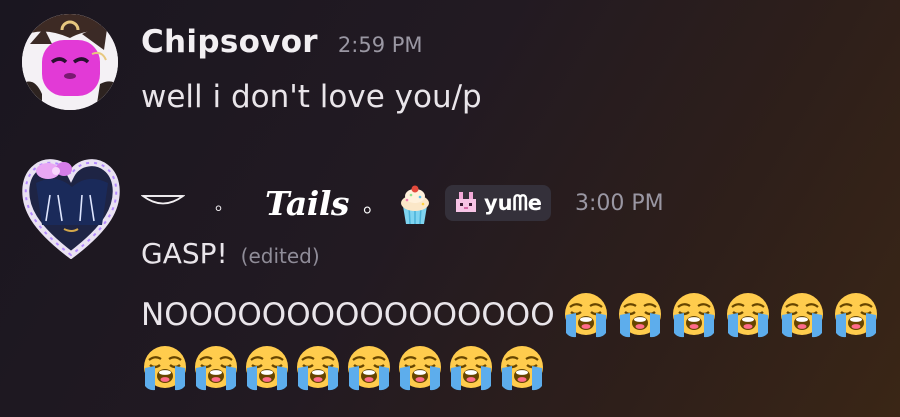  What do you see at coordinates (230, 253) in the screenshot?
I see `message-content-line: GASP! (edited)` at bounding box center [230, 253].